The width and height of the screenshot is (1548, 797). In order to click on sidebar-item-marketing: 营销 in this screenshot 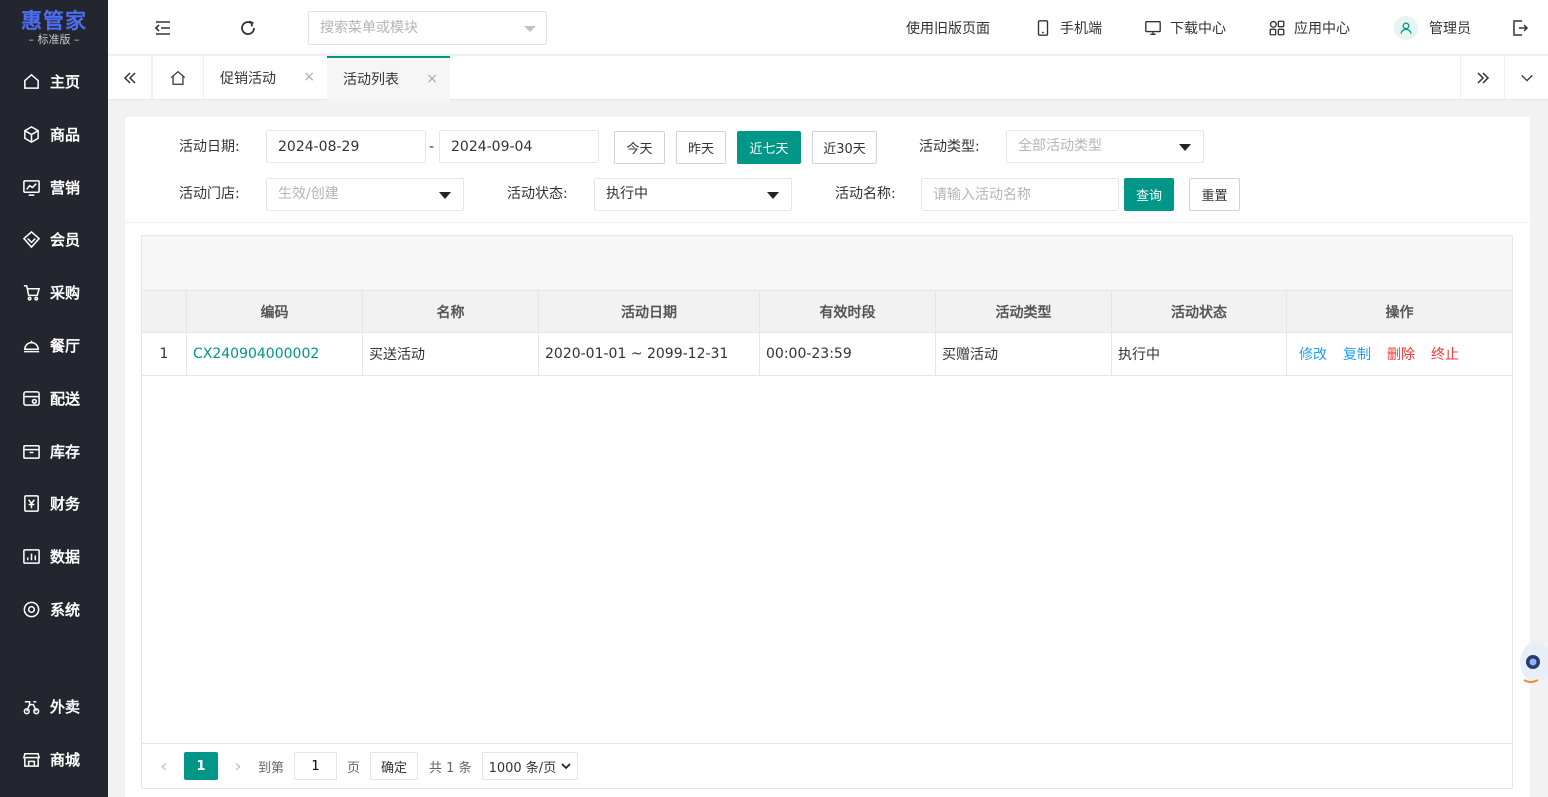, I will do `click(54, 187)`.